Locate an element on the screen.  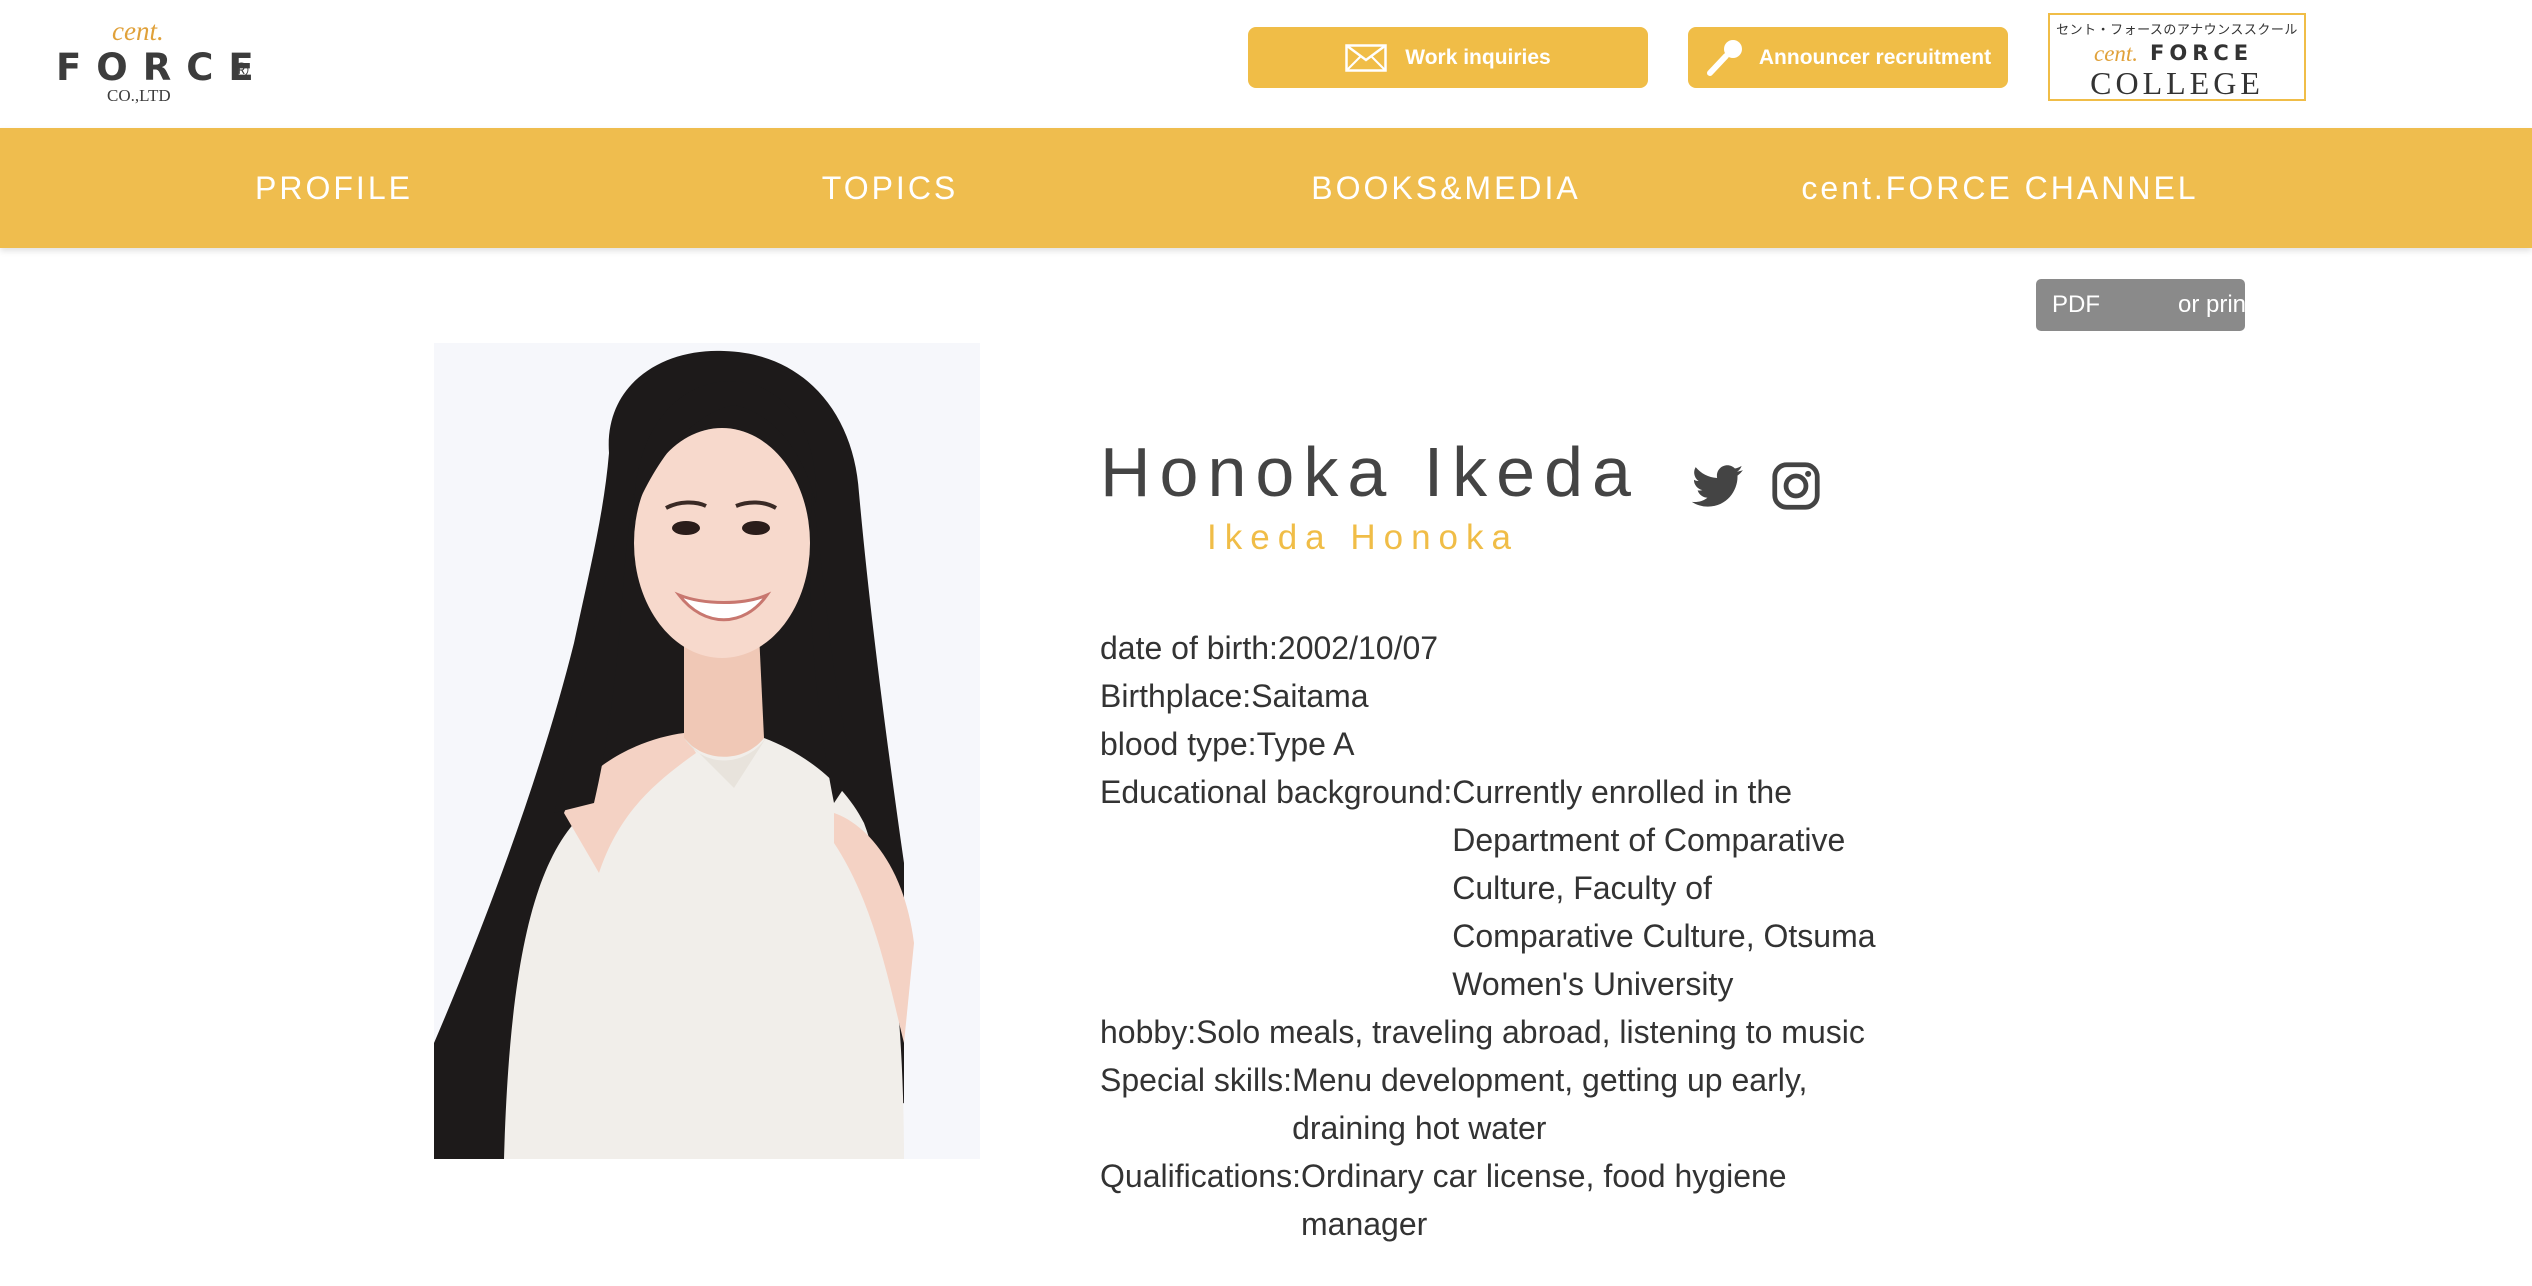
detail-key: hobby: is located at coordinates (1148, 1032).